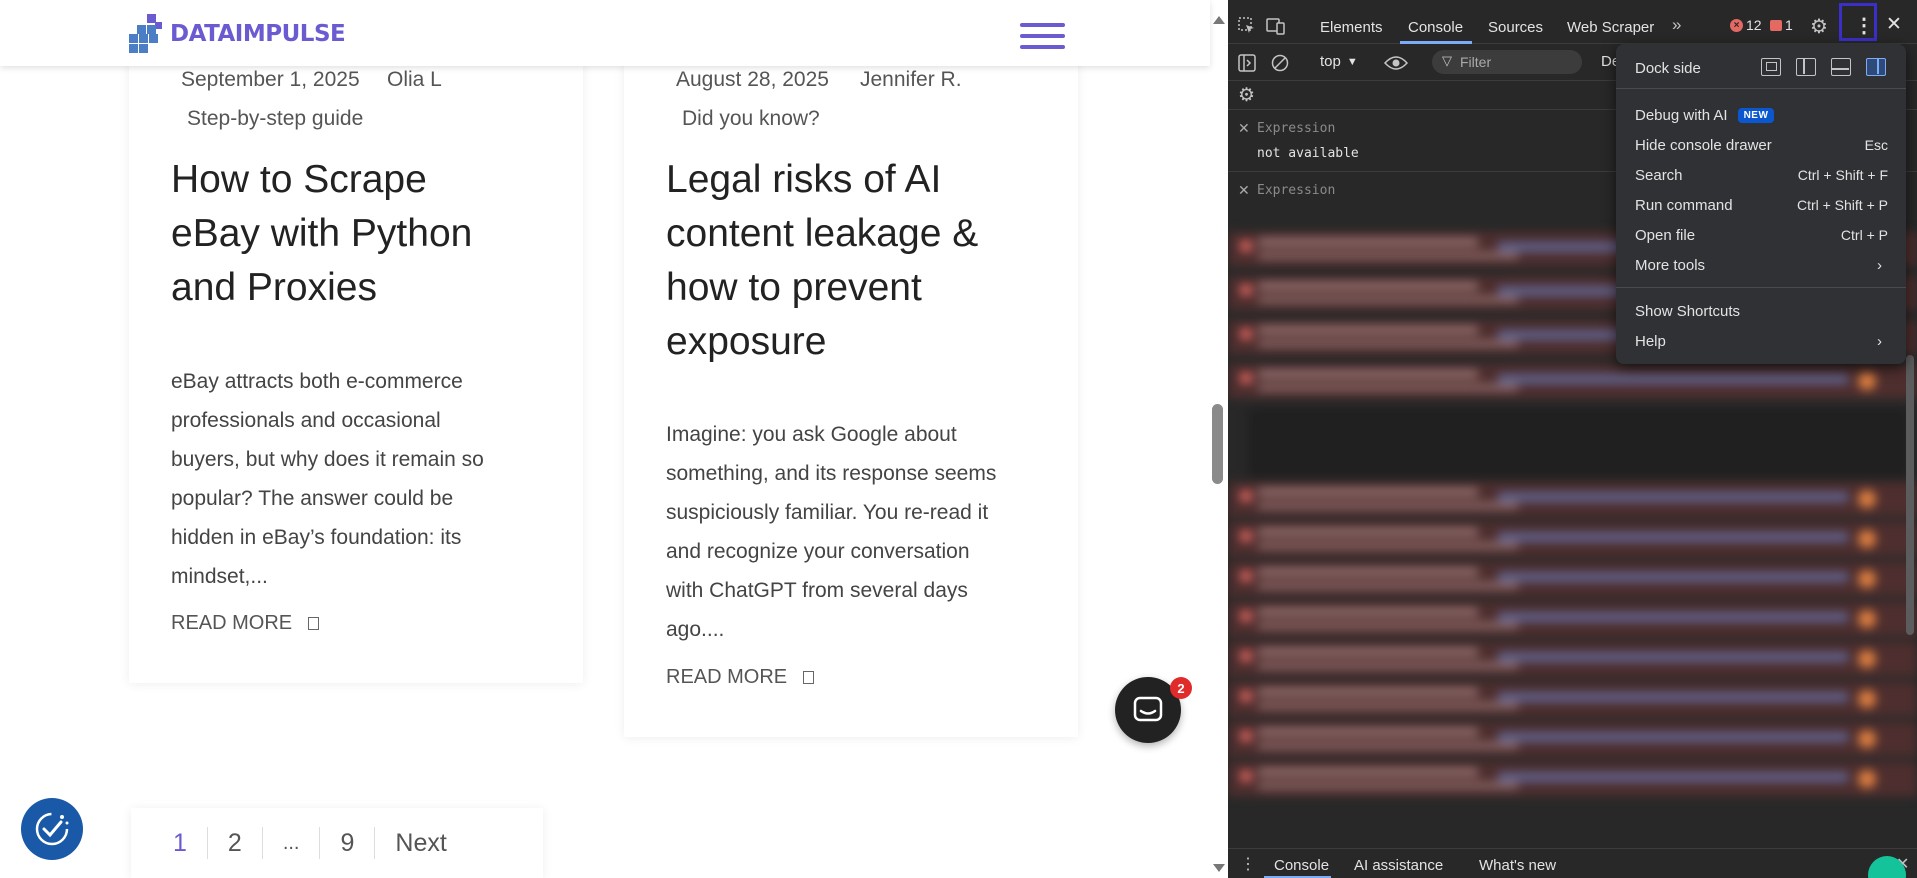  Describe the element at coordinates (270, 79) in the screenshot. I see `post-date: September 1, 2025` at that location.